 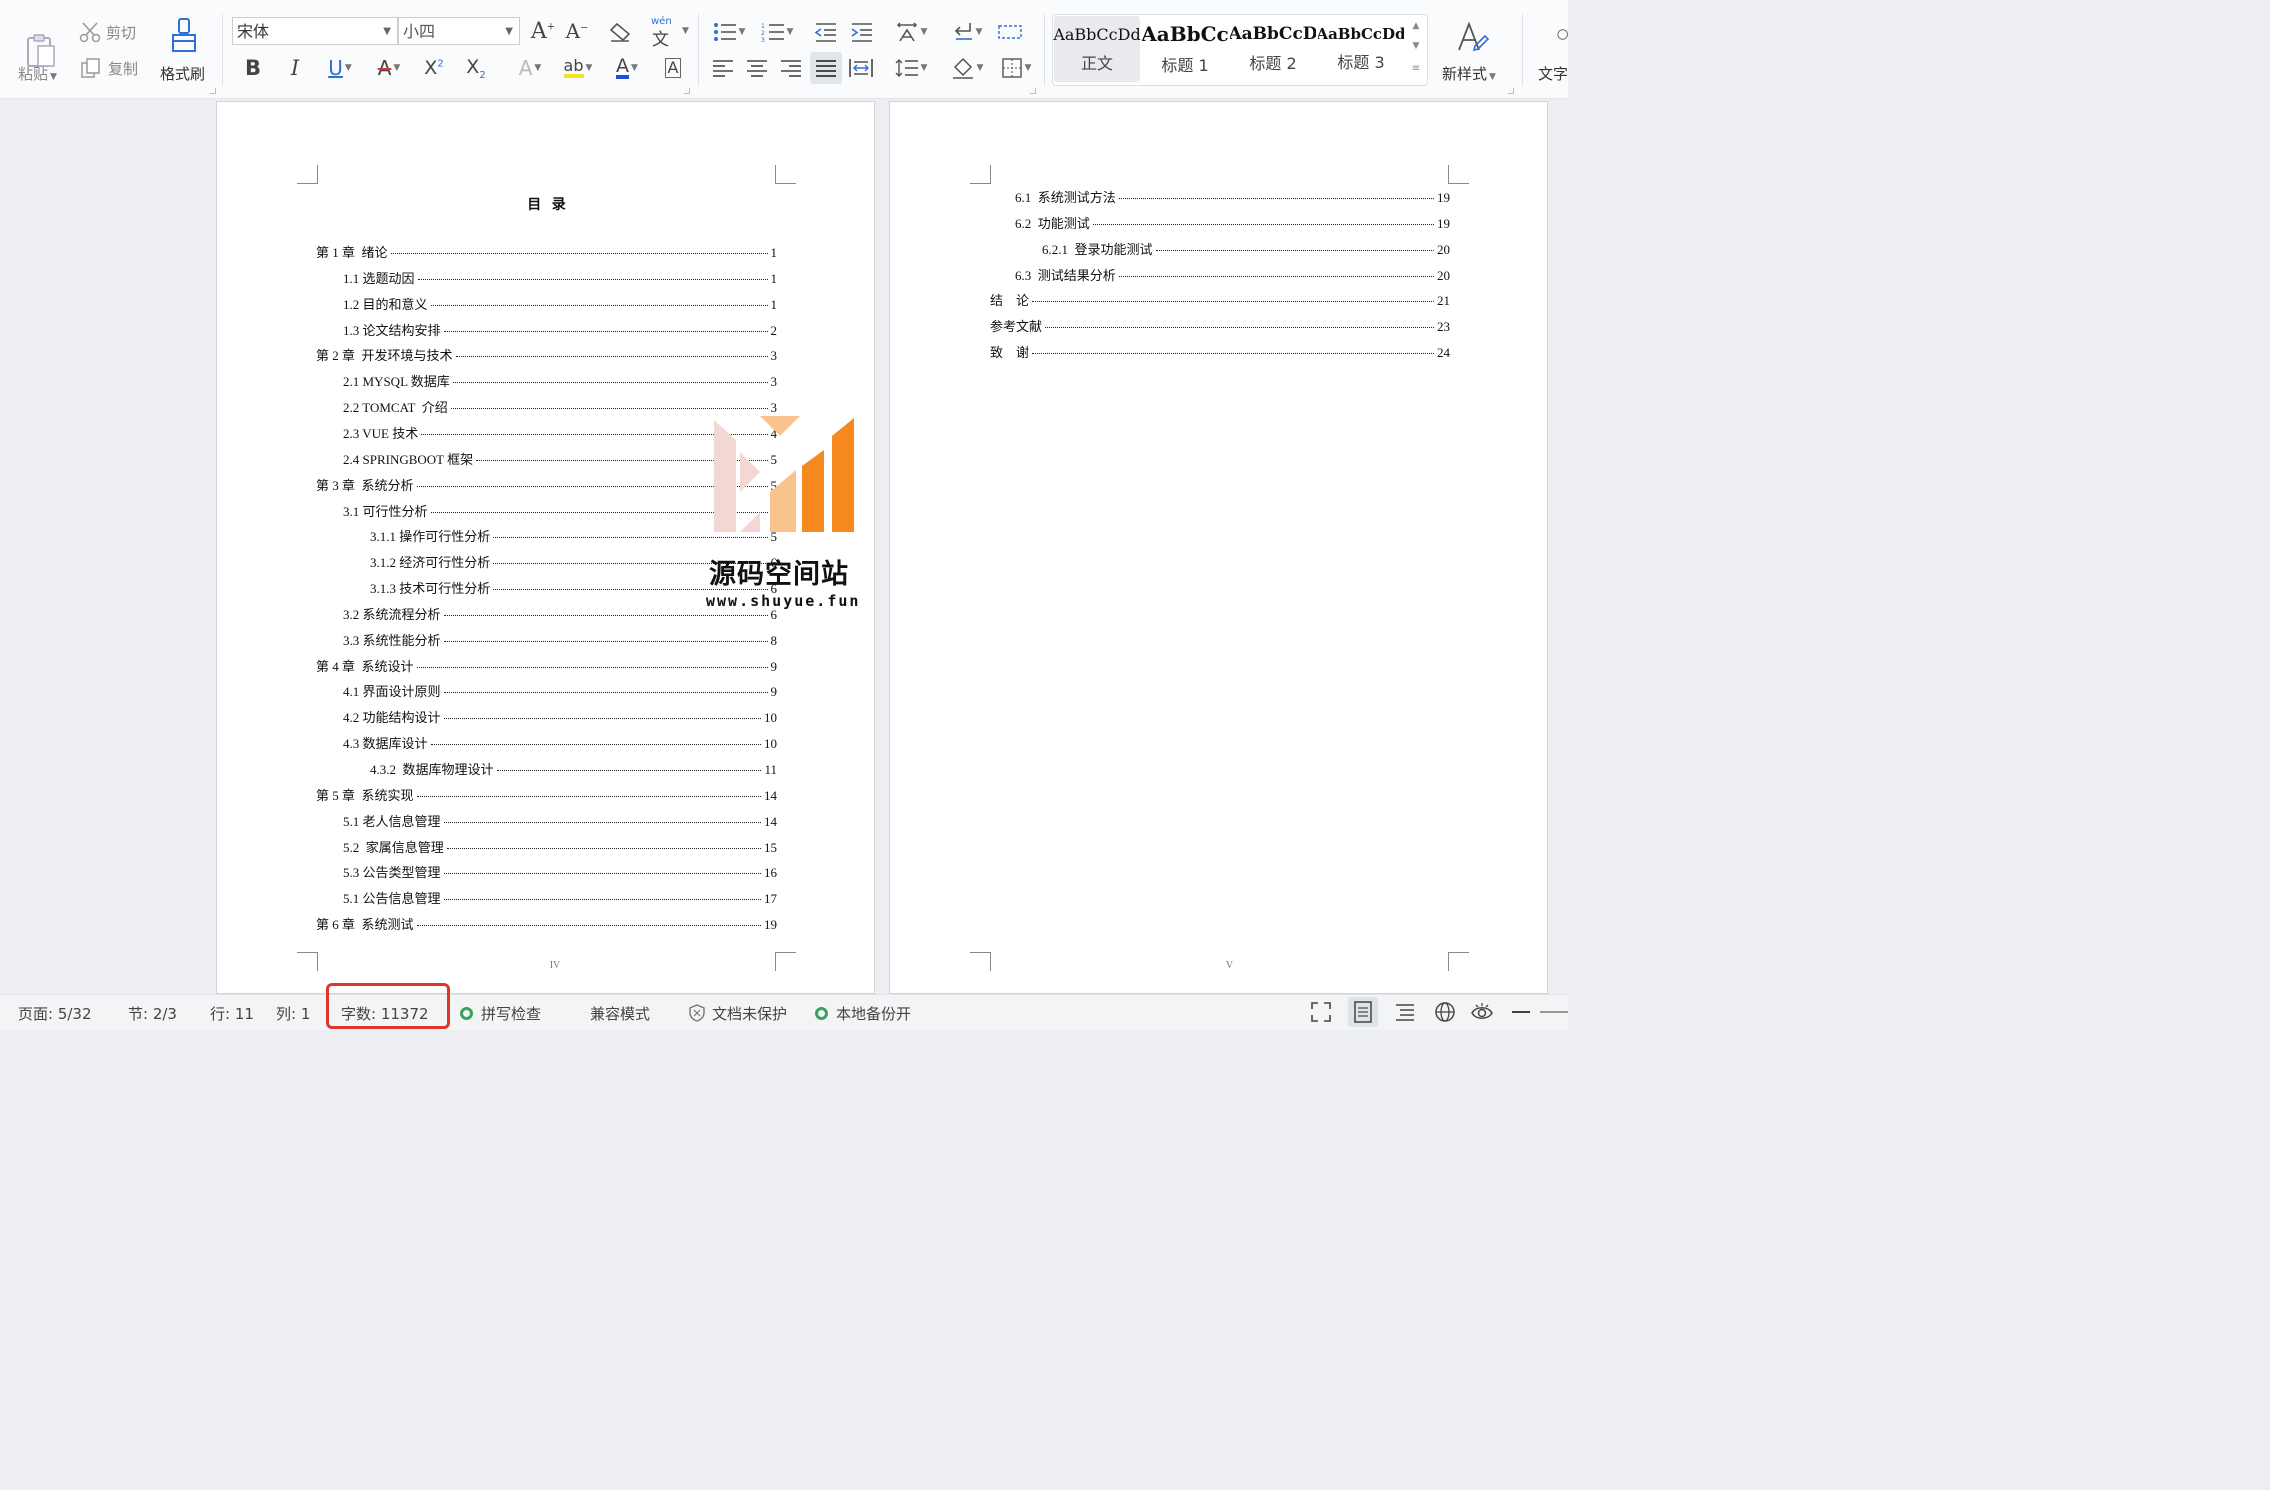 What do you see at coordinates (1097, 49) in the screenshot?
I see `style-normal: AaBbCcDd 正文` at bounding box center [1097, 49].